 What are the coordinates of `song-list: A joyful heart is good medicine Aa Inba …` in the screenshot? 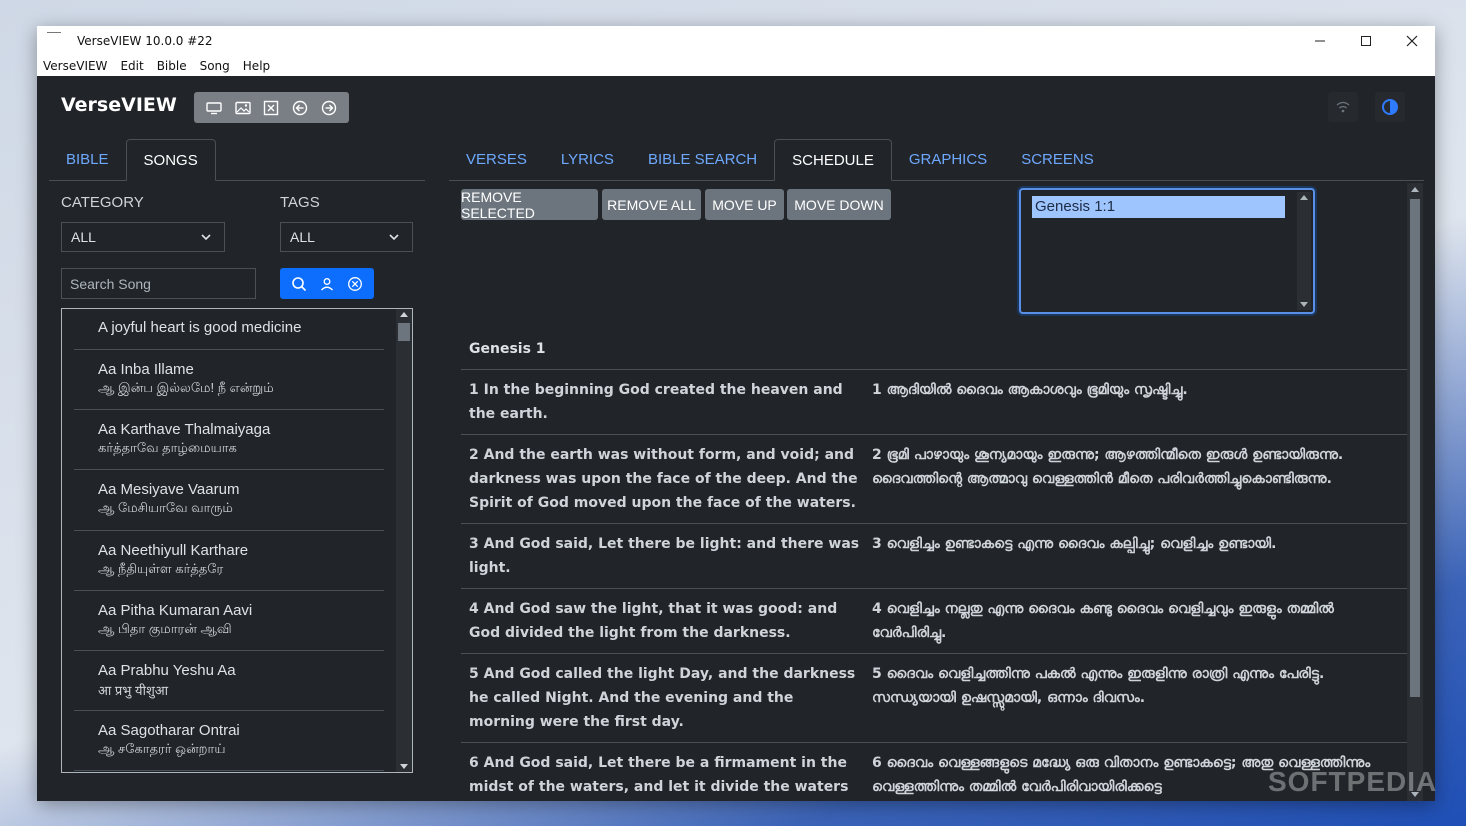 It's located at (237, 540).